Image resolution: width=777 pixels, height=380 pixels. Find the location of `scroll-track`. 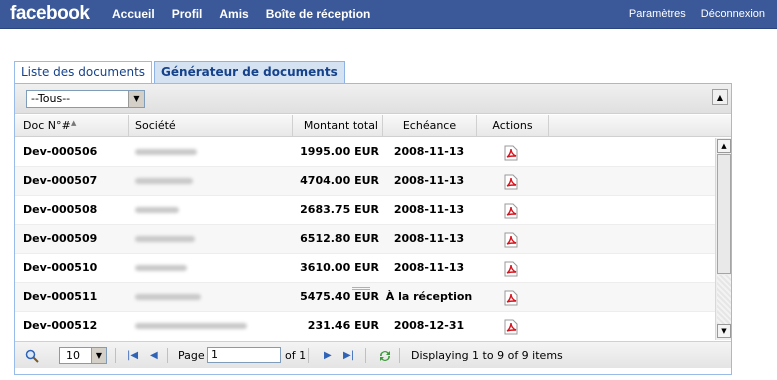

scroll-track is located at coordinates (724, 299).